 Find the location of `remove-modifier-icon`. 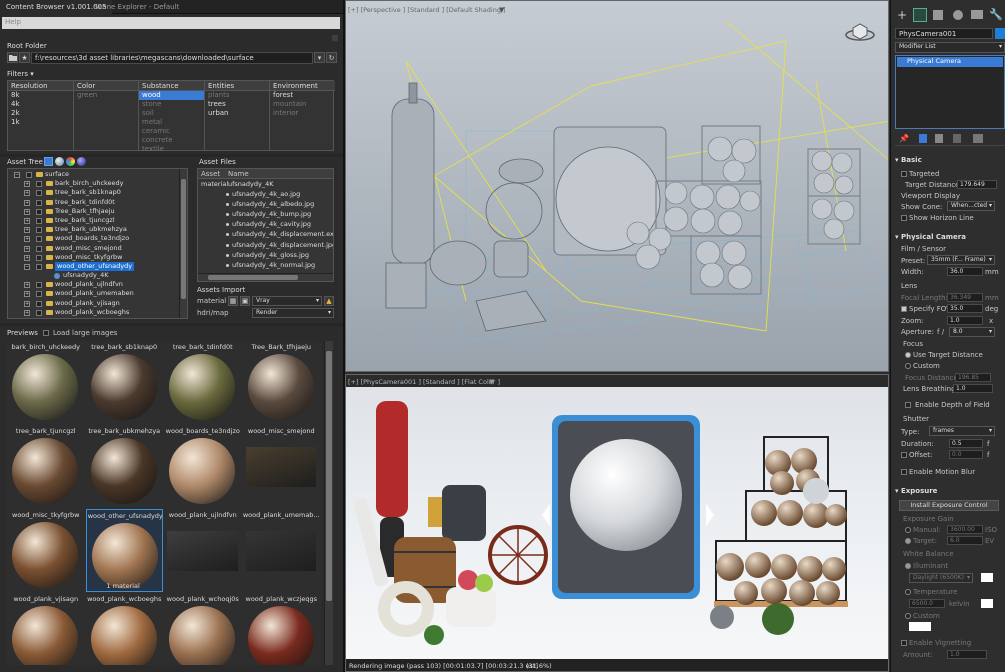

remove-modifier-icon is located at coordinates (957, 138).